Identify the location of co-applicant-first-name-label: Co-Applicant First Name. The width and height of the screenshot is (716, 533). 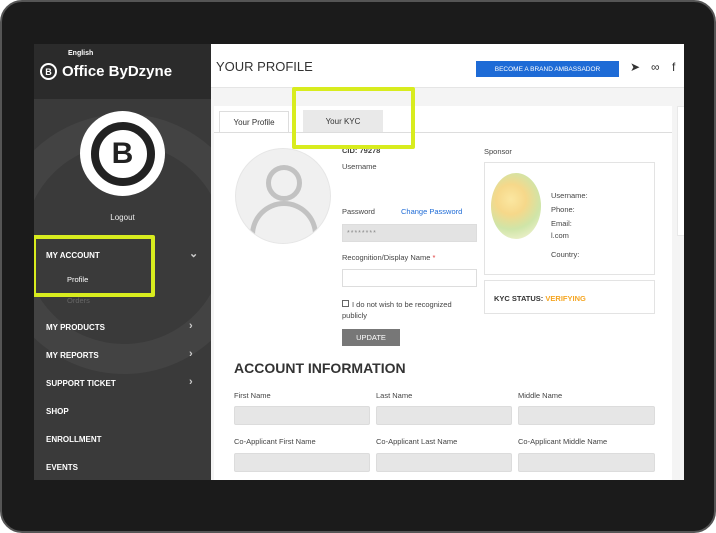
(275, 441).